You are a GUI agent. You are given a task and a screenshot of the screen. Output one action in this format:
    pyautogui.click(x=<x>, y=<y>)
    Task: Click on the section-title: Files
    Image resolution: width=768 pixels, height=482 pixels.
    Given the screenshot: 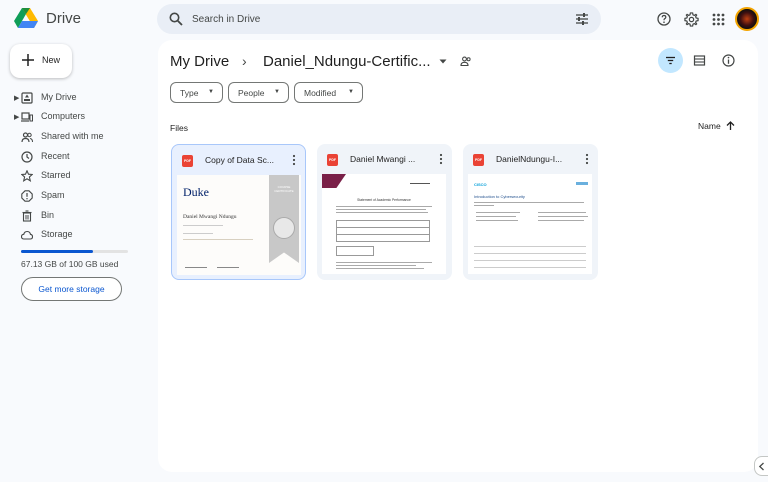 What is the action you would take?
    pyautogui.click(x=179, y=128)
    